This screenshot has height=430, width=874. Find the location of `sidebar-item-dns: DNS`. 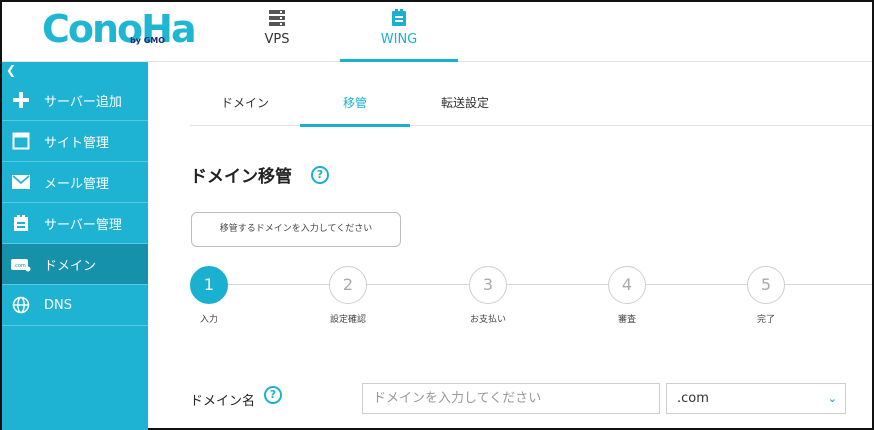

sidebar-item-dns: DNS is located at coordinates (75, 305).